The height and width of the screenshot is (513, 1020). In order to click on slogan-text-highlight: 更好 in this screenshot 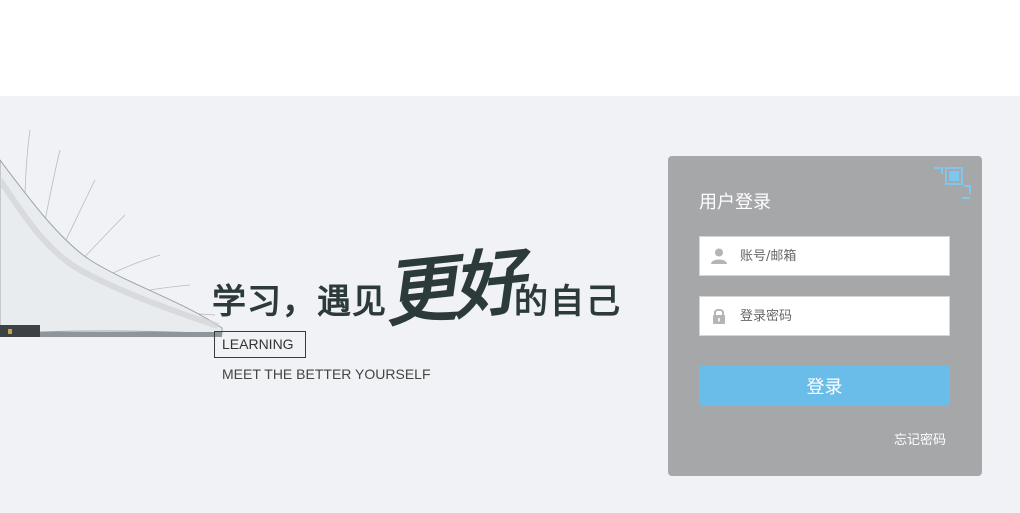, I will do `click(452, 287)`.